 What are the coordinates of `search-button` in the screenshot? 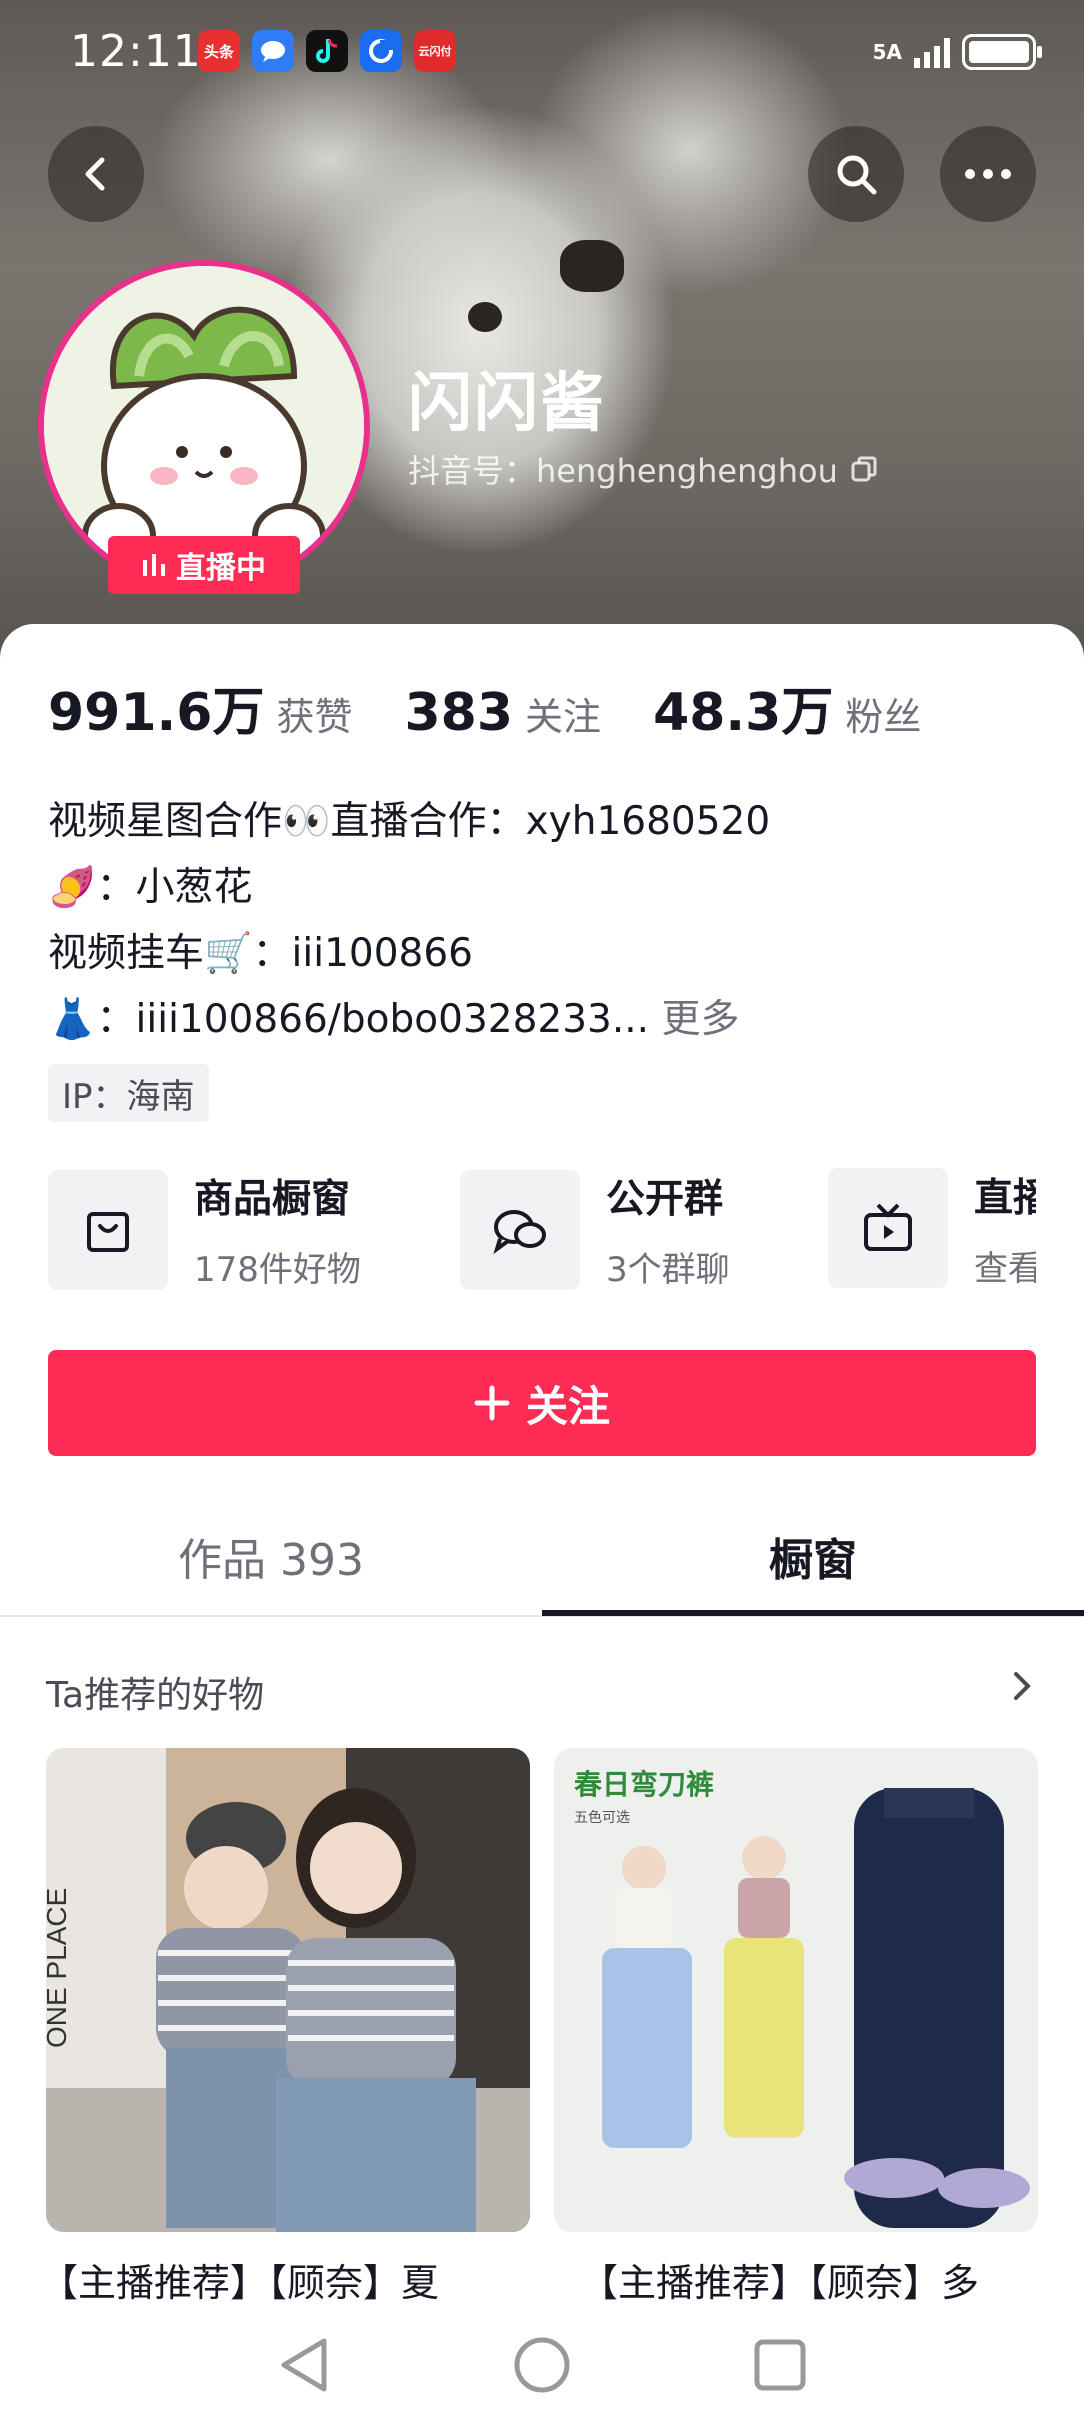 It's located at (856, 174).